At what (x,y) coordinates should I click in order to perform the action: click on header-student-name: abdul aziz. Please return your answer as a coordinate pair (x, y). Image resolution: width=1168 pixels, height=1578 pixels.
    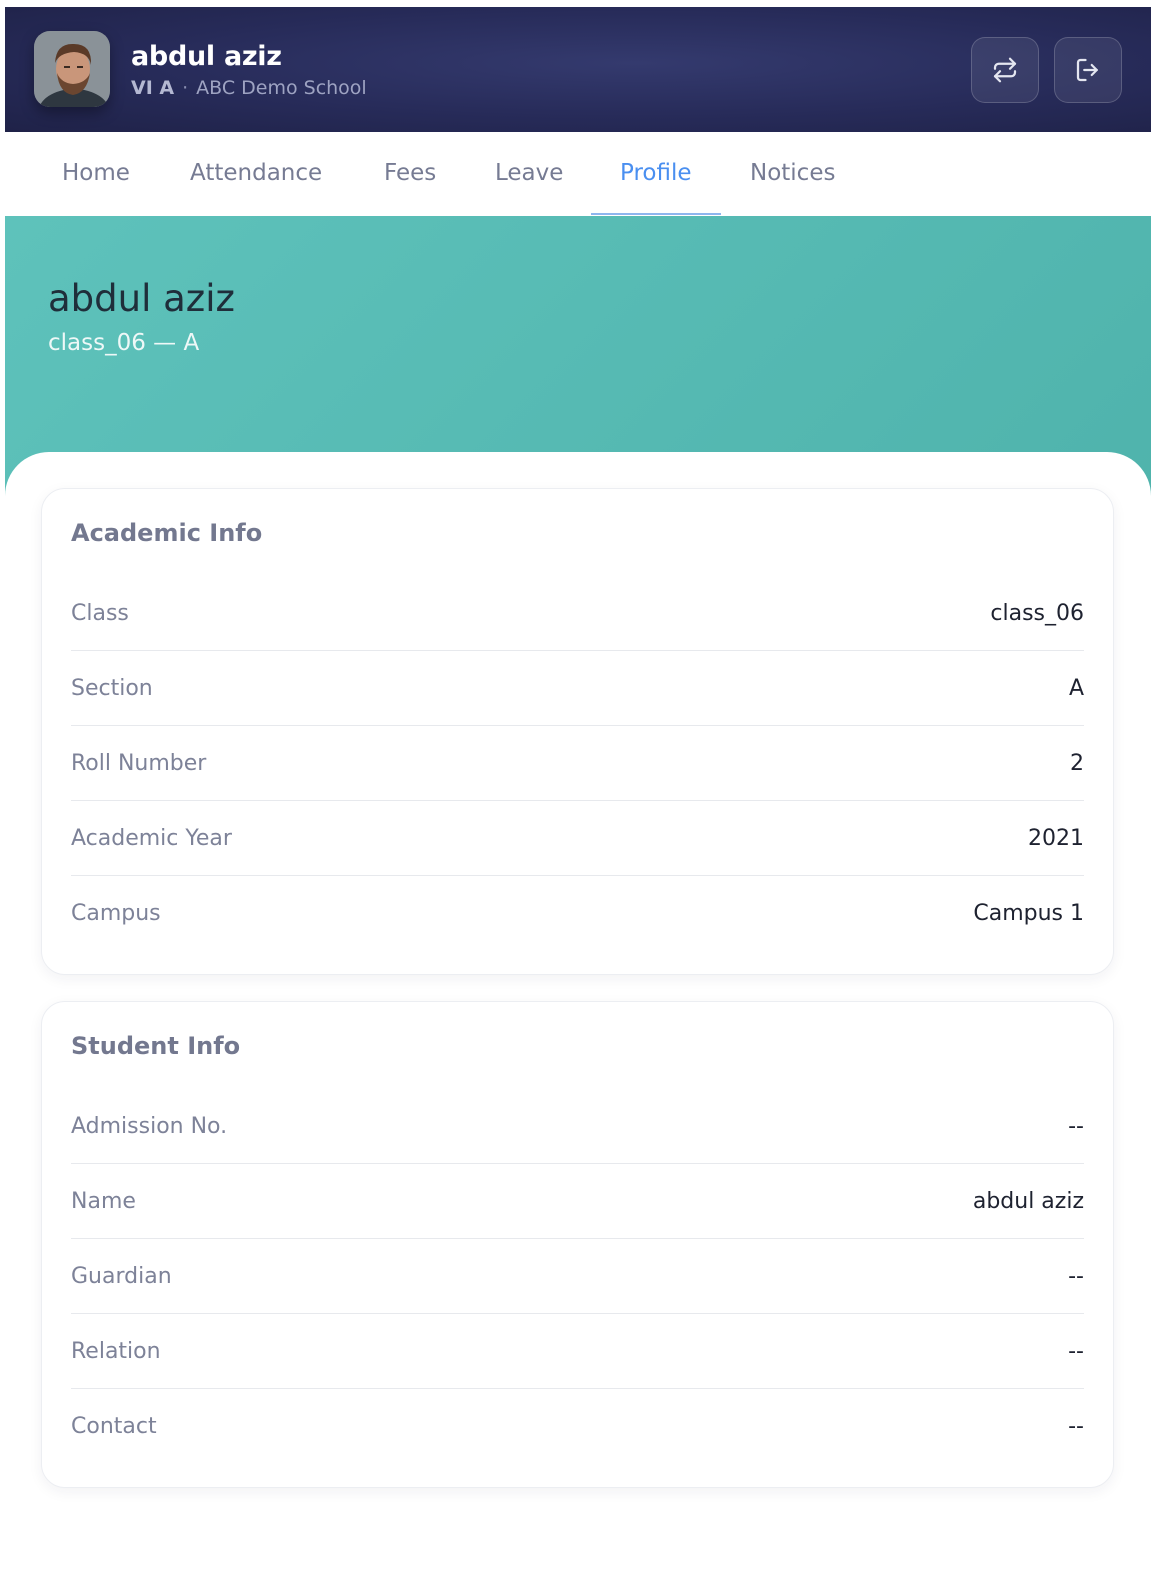
    Looking at the image, I should click on (206, 56).